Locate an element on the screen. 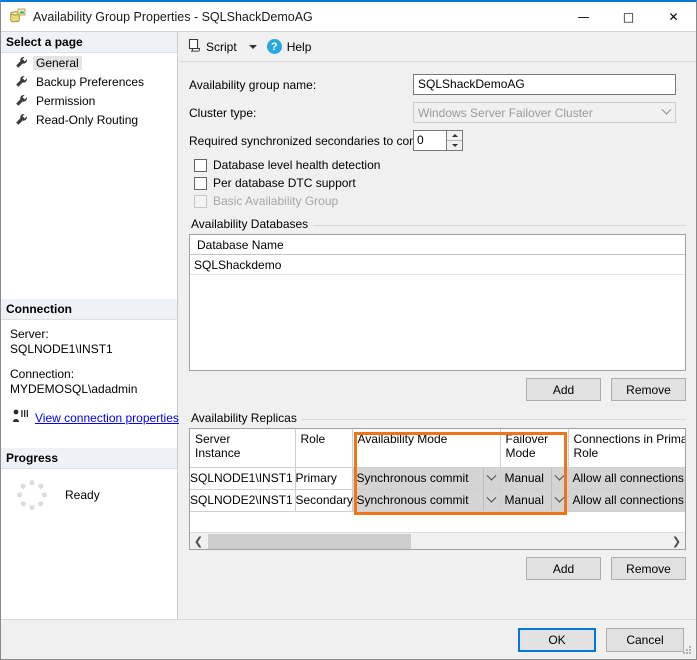 The width and height of the screenshot is (697, 660). sidebar-item-label: Read-Only Routing is located at coordinates (87, 119).